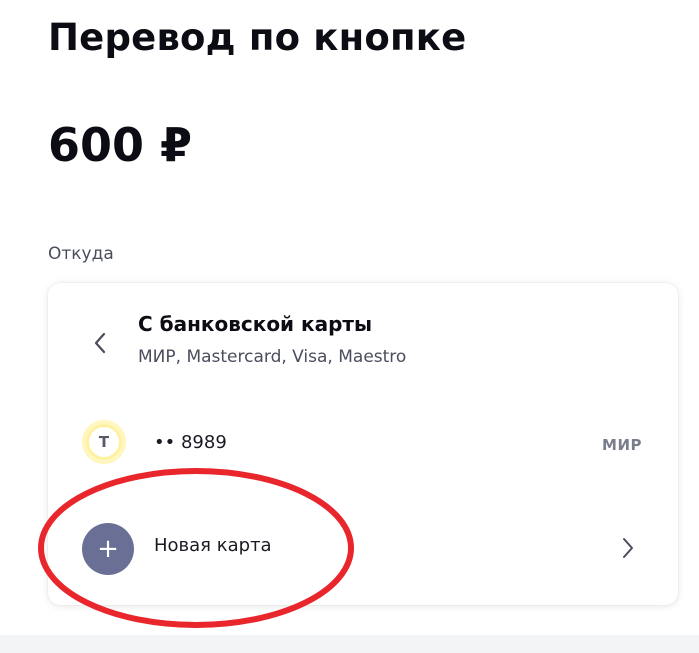  Describe the element at coordinates (349, 644) in the screenshot. I see `bottom-divider` at that location.